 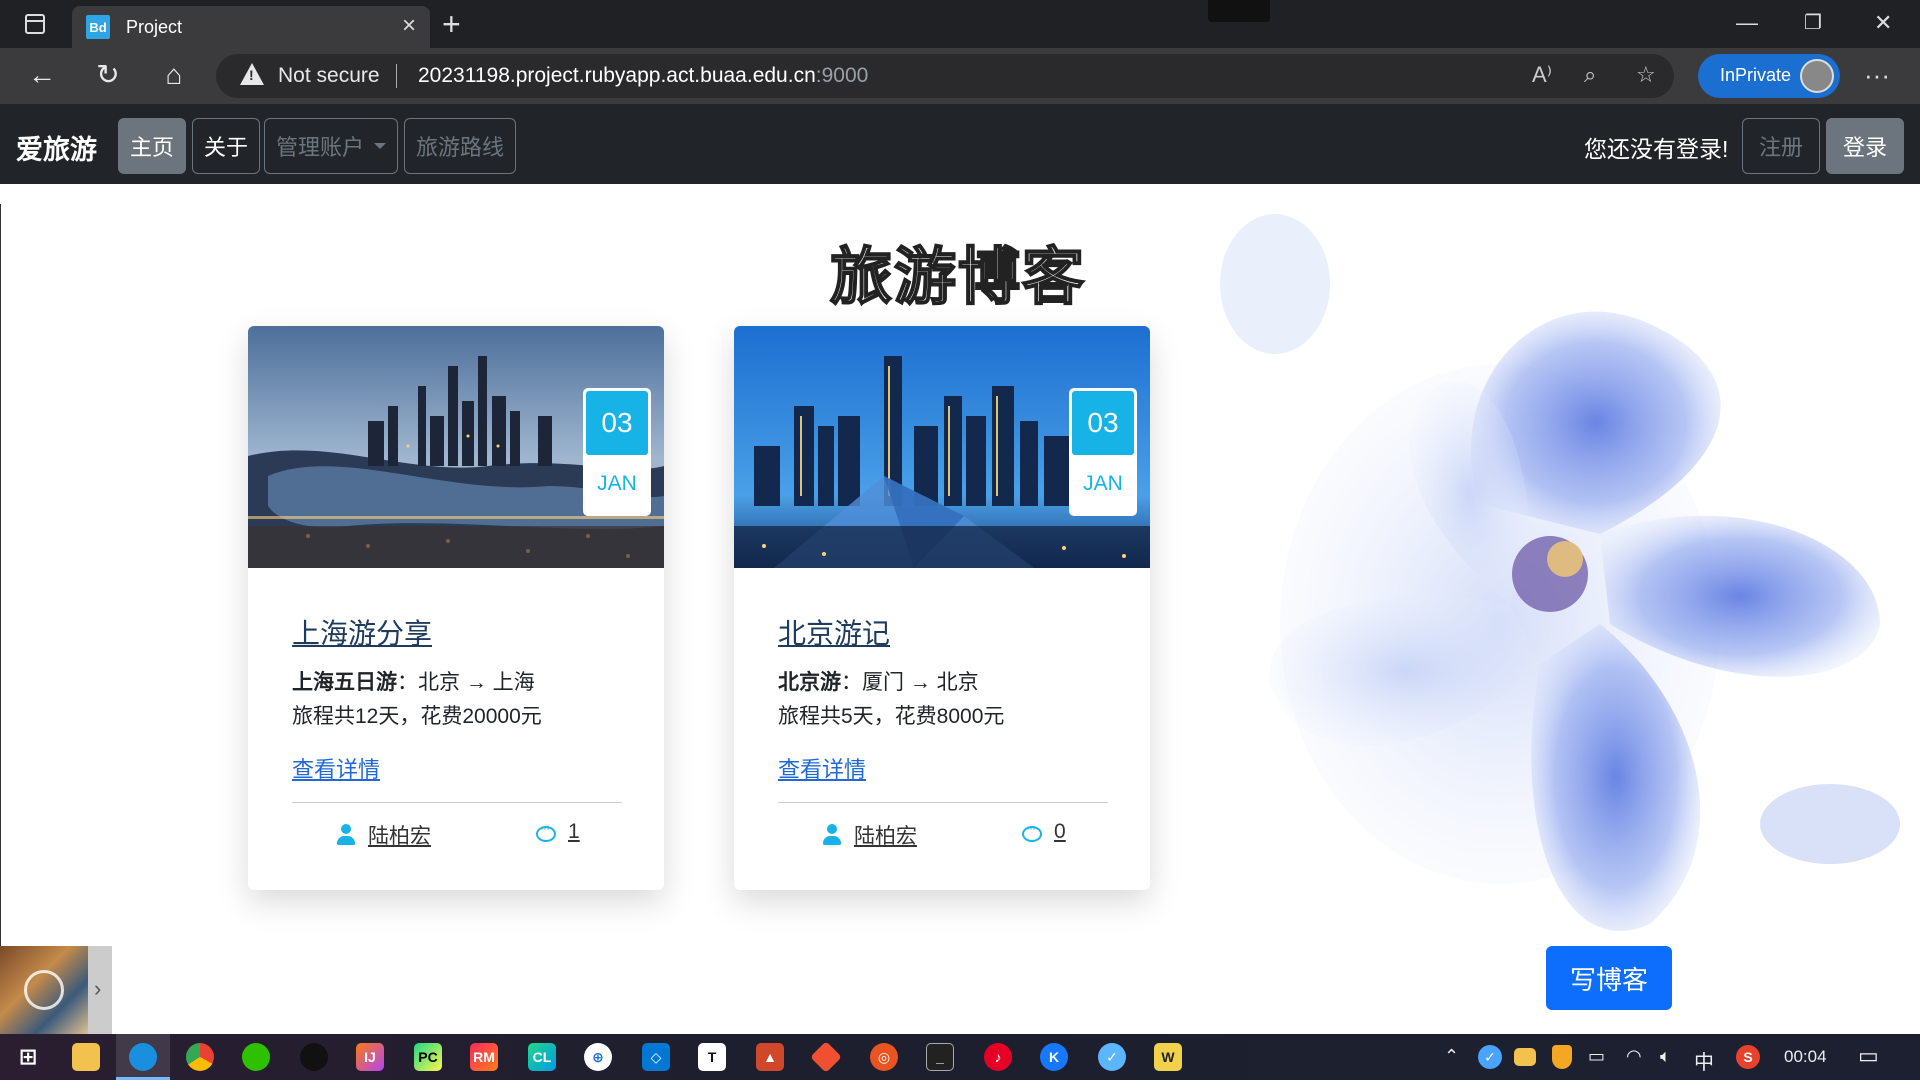 I want to click on tray-app-icon: ✓, so click(x=1490, y=1057).